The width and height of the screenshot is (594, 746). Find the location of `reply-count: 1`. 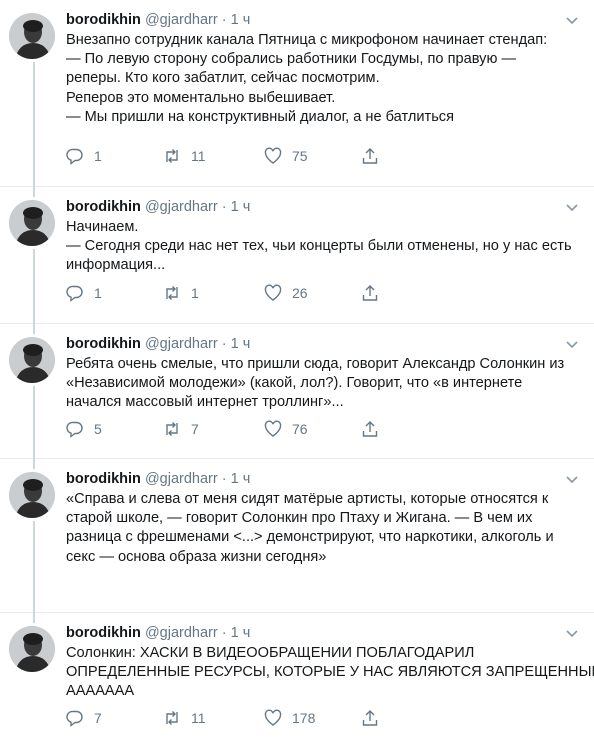

reply-count: 1 is located at coordinates (98, 293).